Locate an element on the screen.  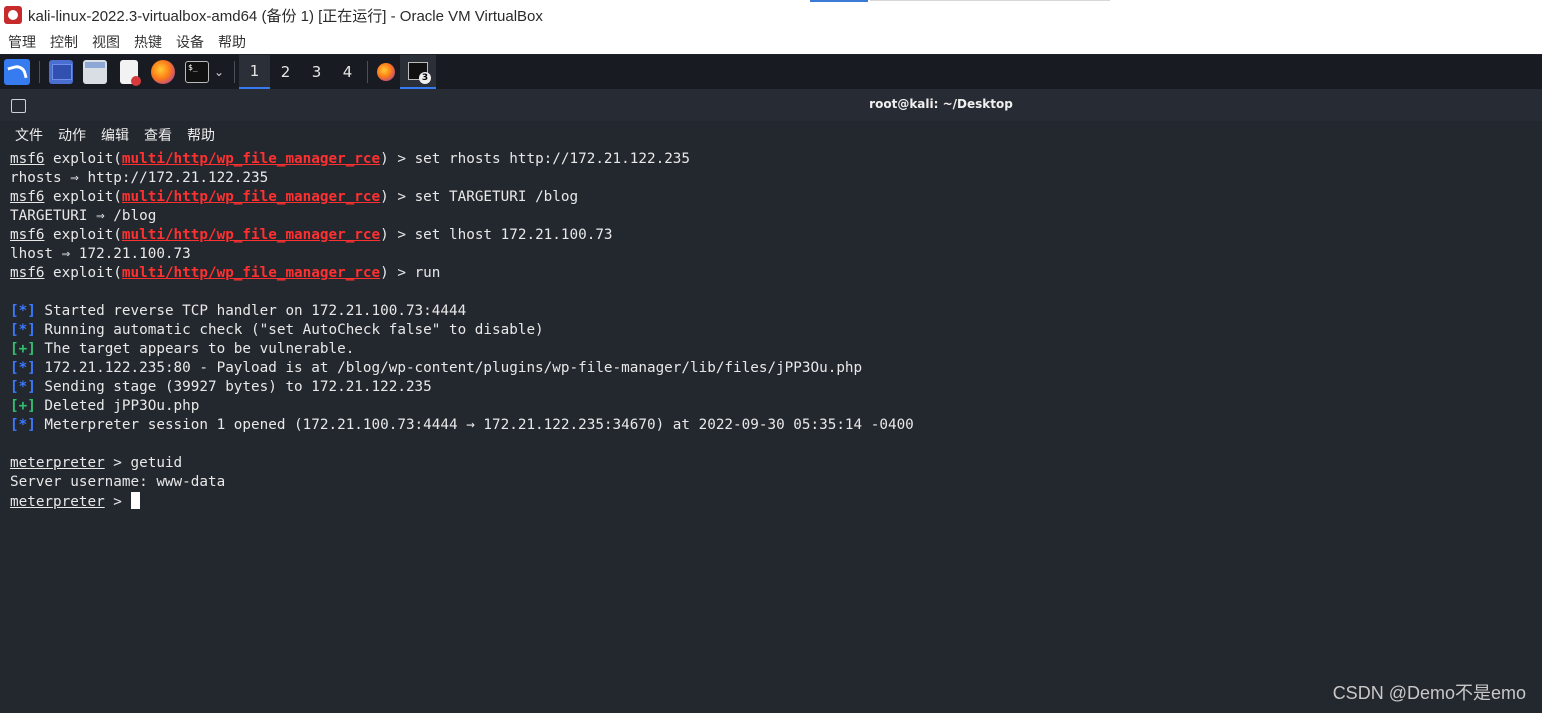
vbox-menu-control: 控制 is located at coordinates (64, 42).